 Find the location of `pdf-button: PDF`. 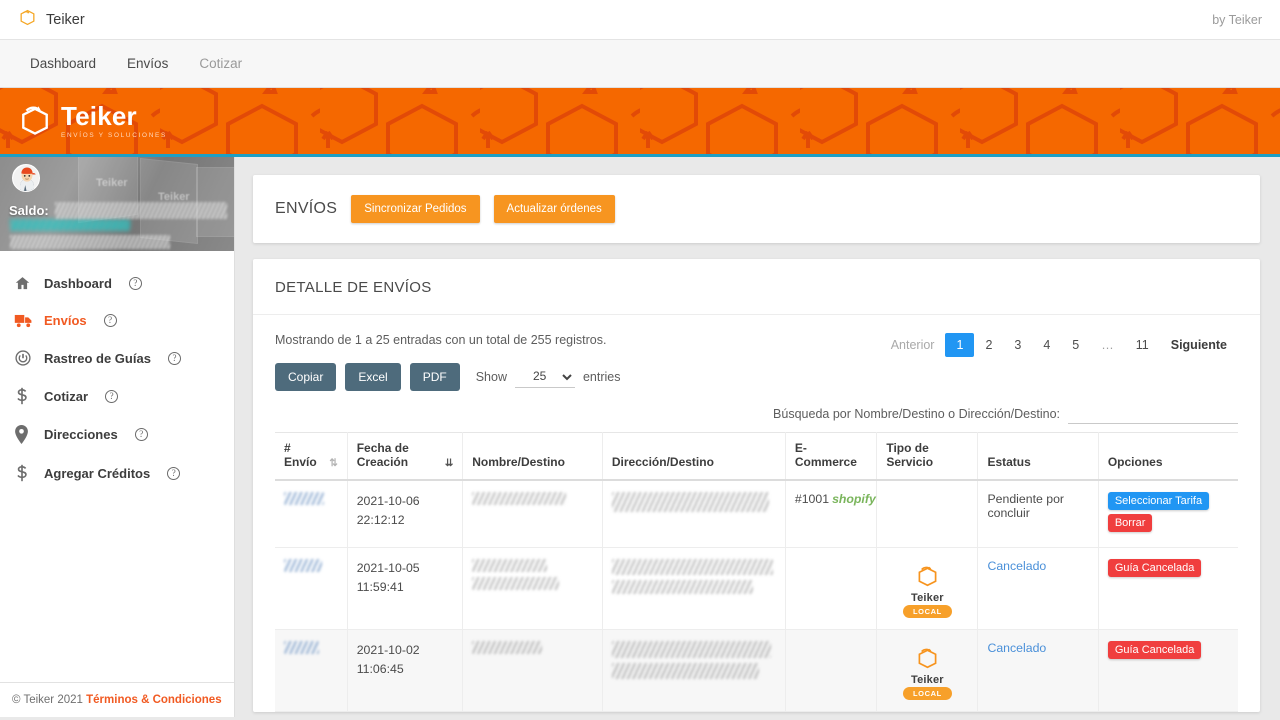

pdf-button: PDF is located at coordinates (434, 377).